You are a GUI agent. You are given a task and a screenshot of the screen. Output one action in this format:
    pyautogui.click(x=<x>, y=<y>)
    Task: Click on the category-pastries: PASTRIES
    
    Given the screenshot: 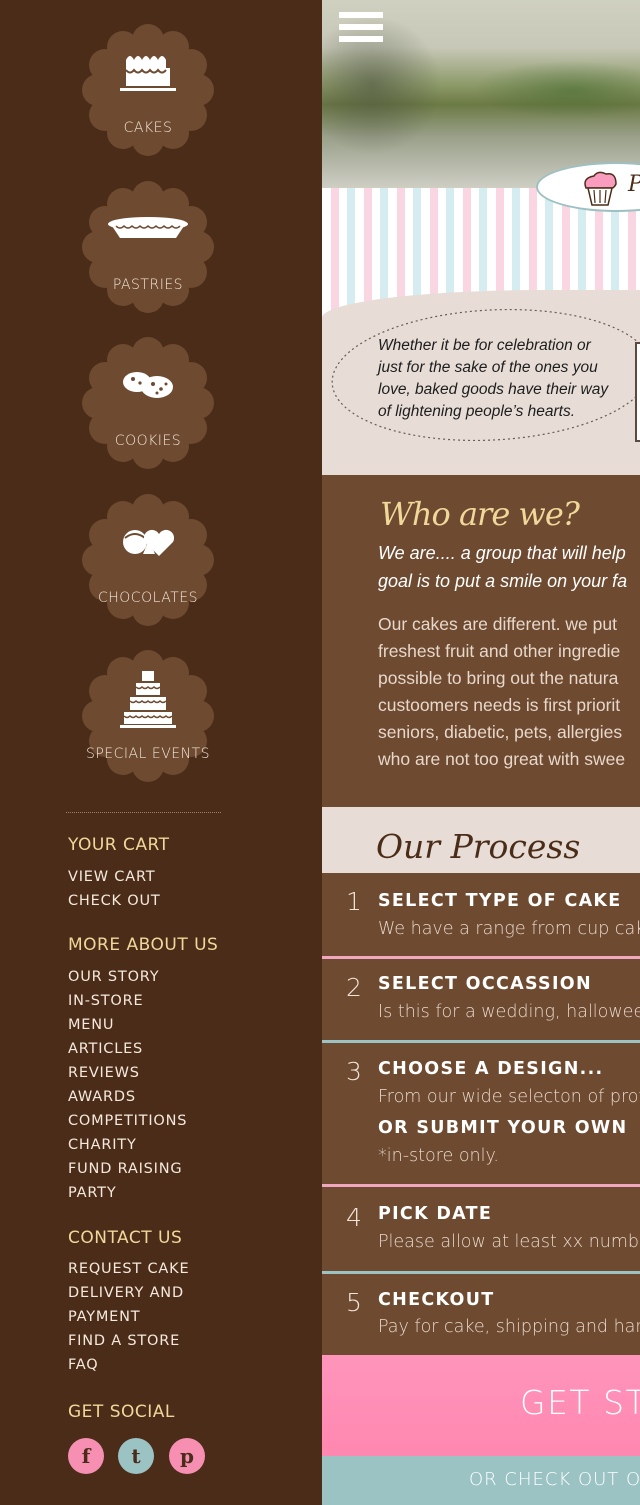 What is the action you would take?
    pyautogui.click(x=148, y=247)
    